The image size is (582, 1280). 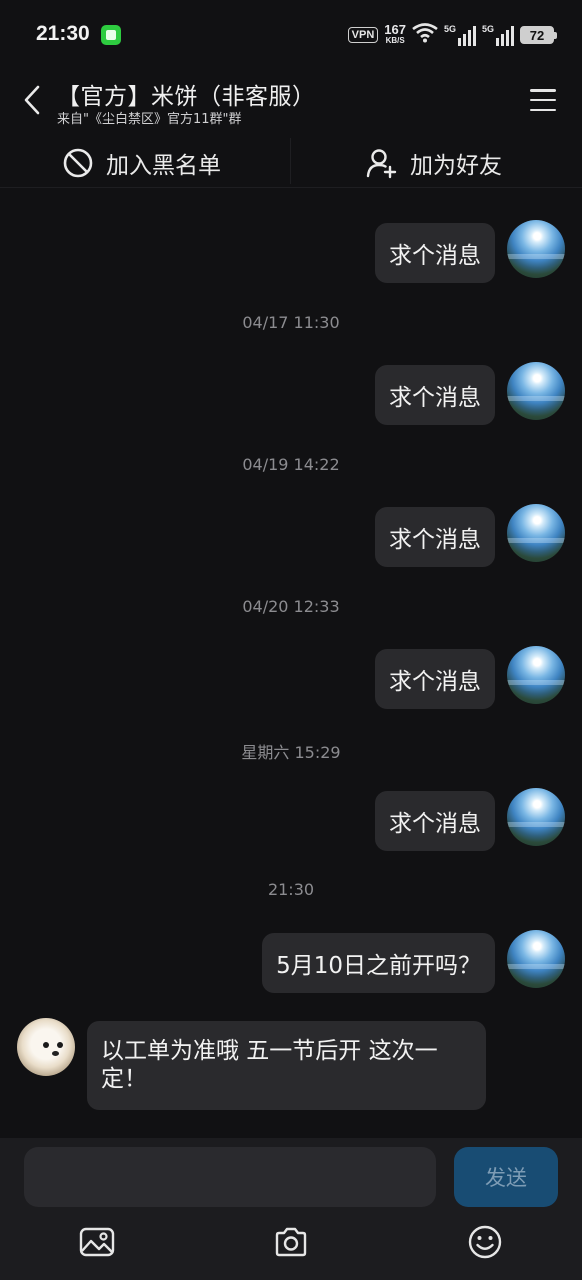 What do you see at coordinates (381, 164) in the screenshot?
I see `add-user-icon` at bounding box center [381, 164].